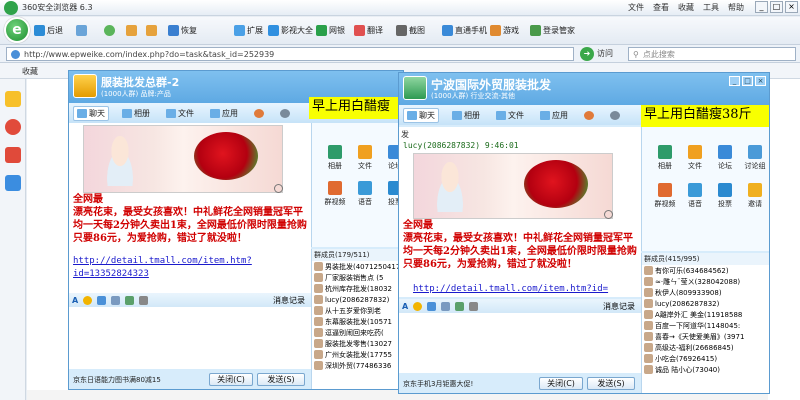 This screenshot has height=400, width=800. What do you see at coordinates (760, 81) in the screenshot?
I see `window-close-button: ×` at bounding box center [760, 81].